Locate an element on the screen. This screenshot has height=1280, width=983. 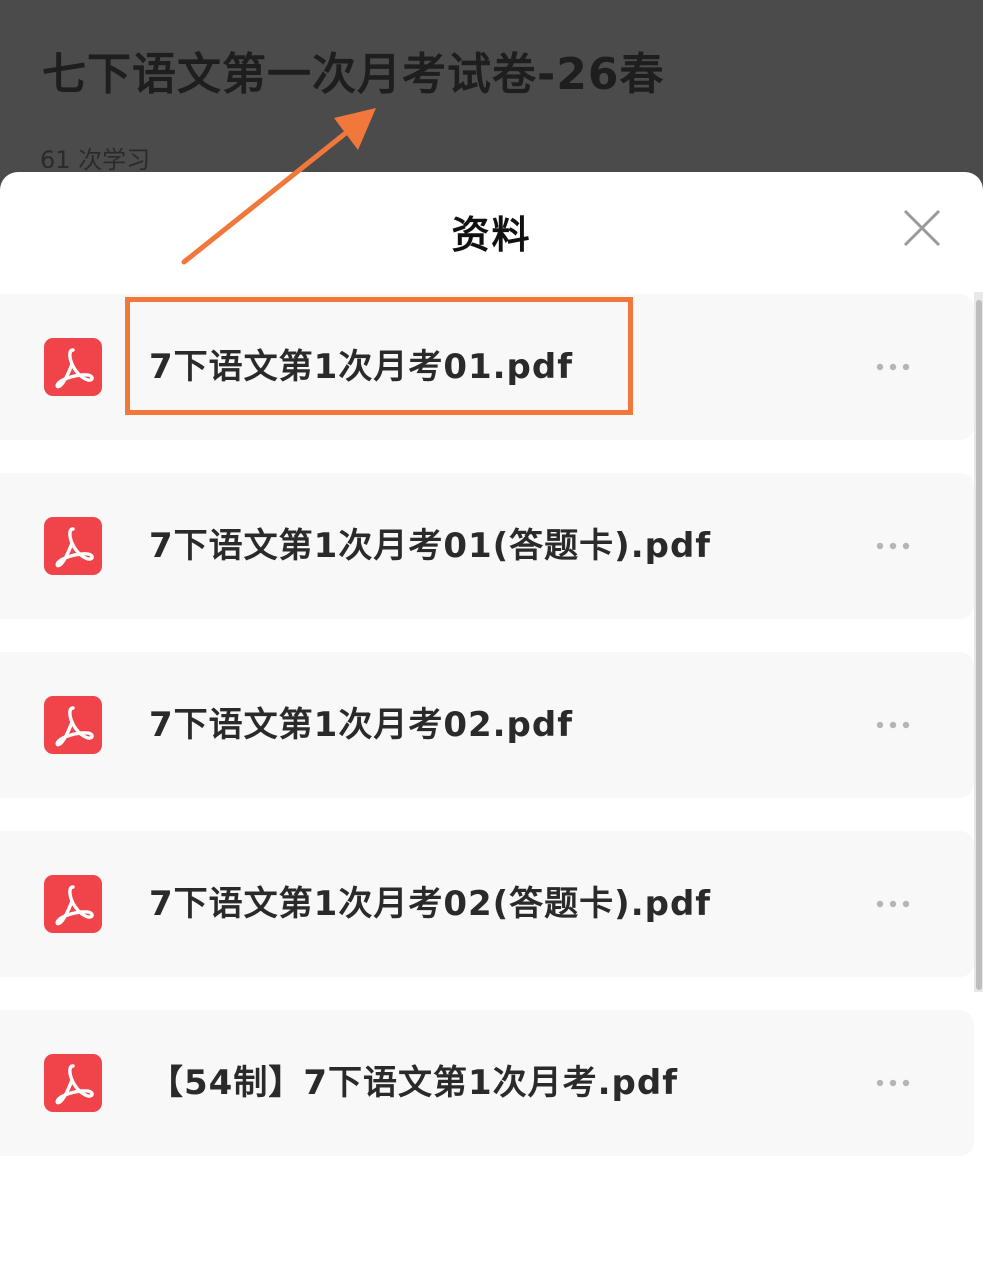
file-item: 7下语文第1次月考02(答题卡).pdf is located at coordinates (487, 904).